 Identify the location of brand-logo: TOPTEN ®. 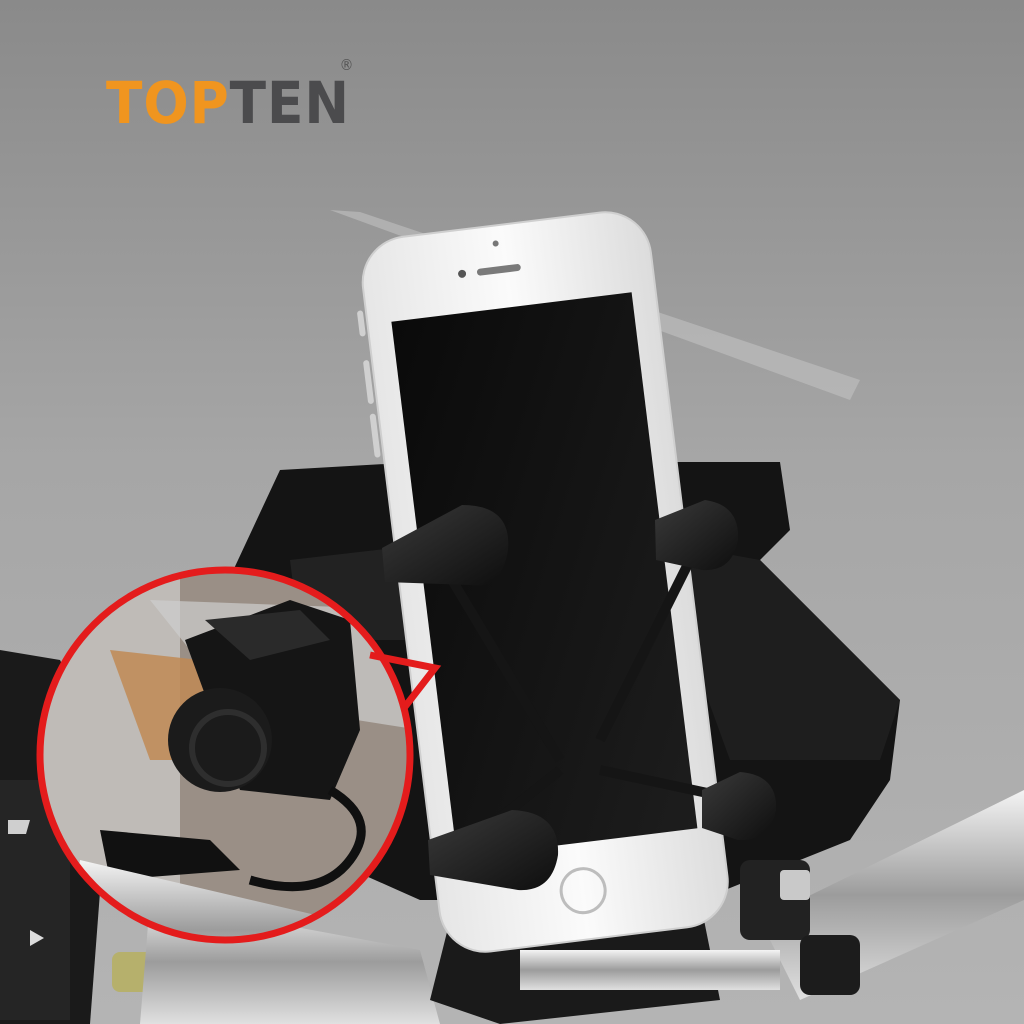
(229, 95).